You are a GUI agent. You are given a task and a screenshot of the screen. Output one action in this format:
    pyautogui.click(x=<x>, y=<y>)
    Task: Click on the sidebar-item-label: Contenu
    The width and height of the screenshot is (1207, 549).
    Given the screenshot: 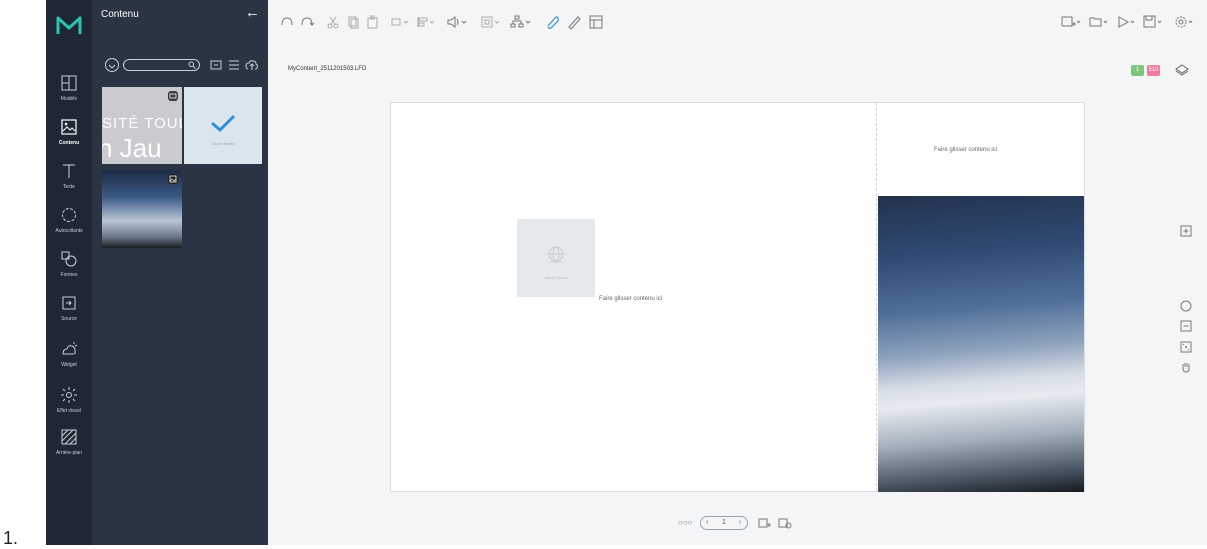 What is the action you would take?
    pyautogui.click(x=69, y=143)
    